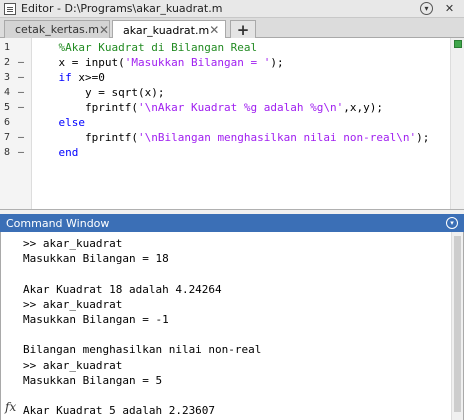  I want to click on code-token-str: 'Masukkan Bilangan = ', so click(197, 62).